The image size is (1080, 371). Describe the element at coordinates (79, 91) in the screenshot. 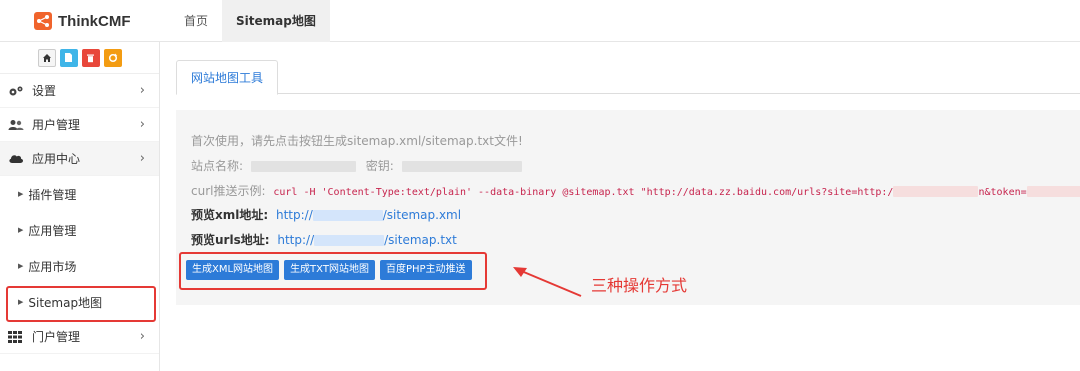

I see `sidebar-item-settings: 设置 ›` at that location.